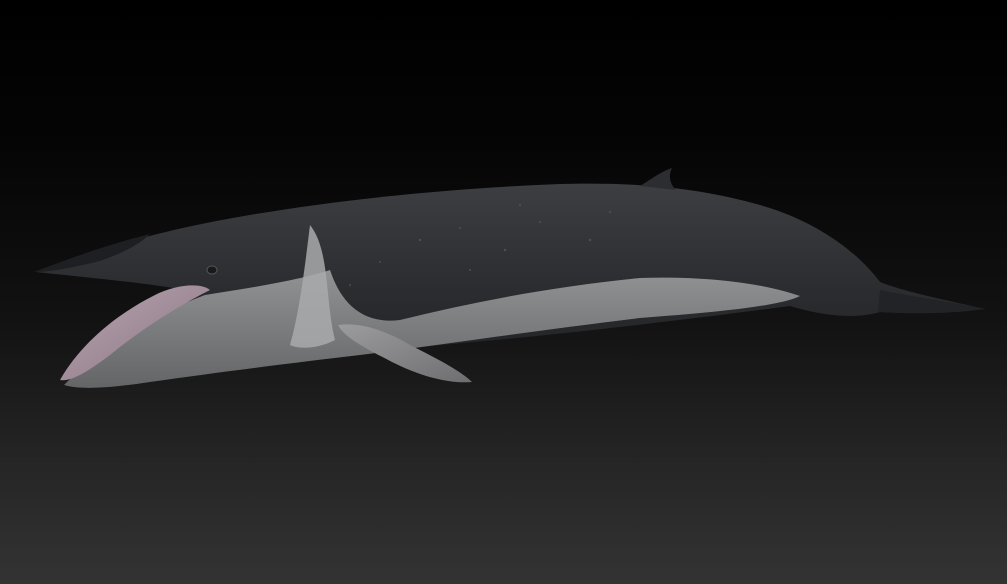 The height and width of the screenshot is (584, 1007). Describe the element at coordinates (212, 270) in the screenshot. I see `whale-eye` at that location.